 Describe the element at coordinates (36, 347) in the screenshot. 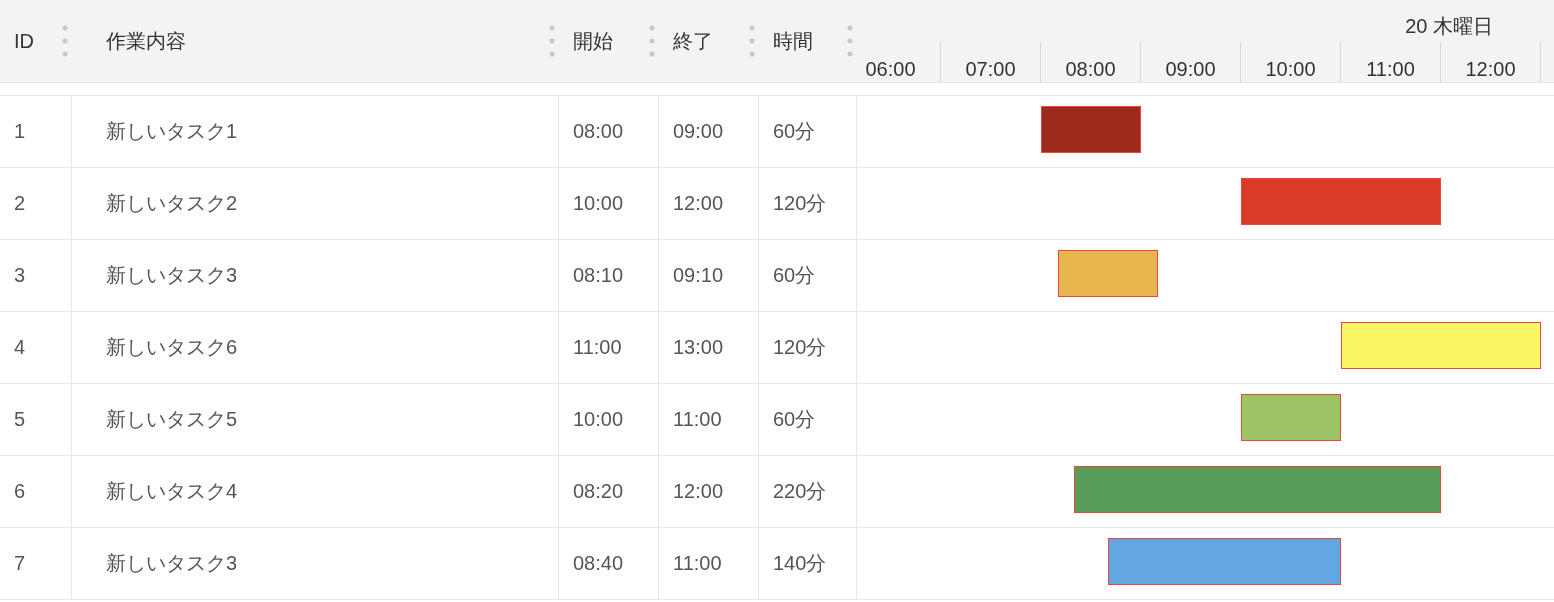

I see `table-cell: 4` at that location.